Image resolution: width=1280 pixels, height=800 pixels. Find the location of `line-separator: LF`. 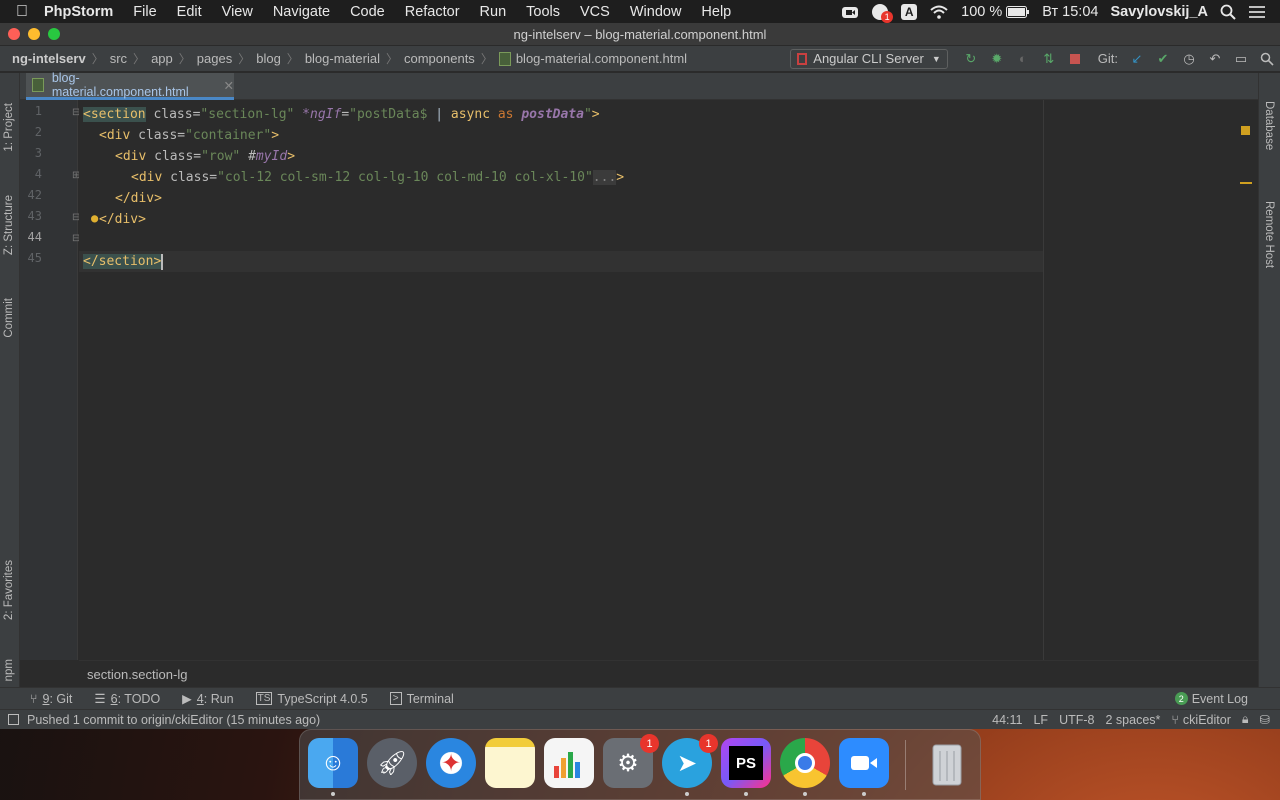

line-separator: LF is located at coordinates (1040, 720).